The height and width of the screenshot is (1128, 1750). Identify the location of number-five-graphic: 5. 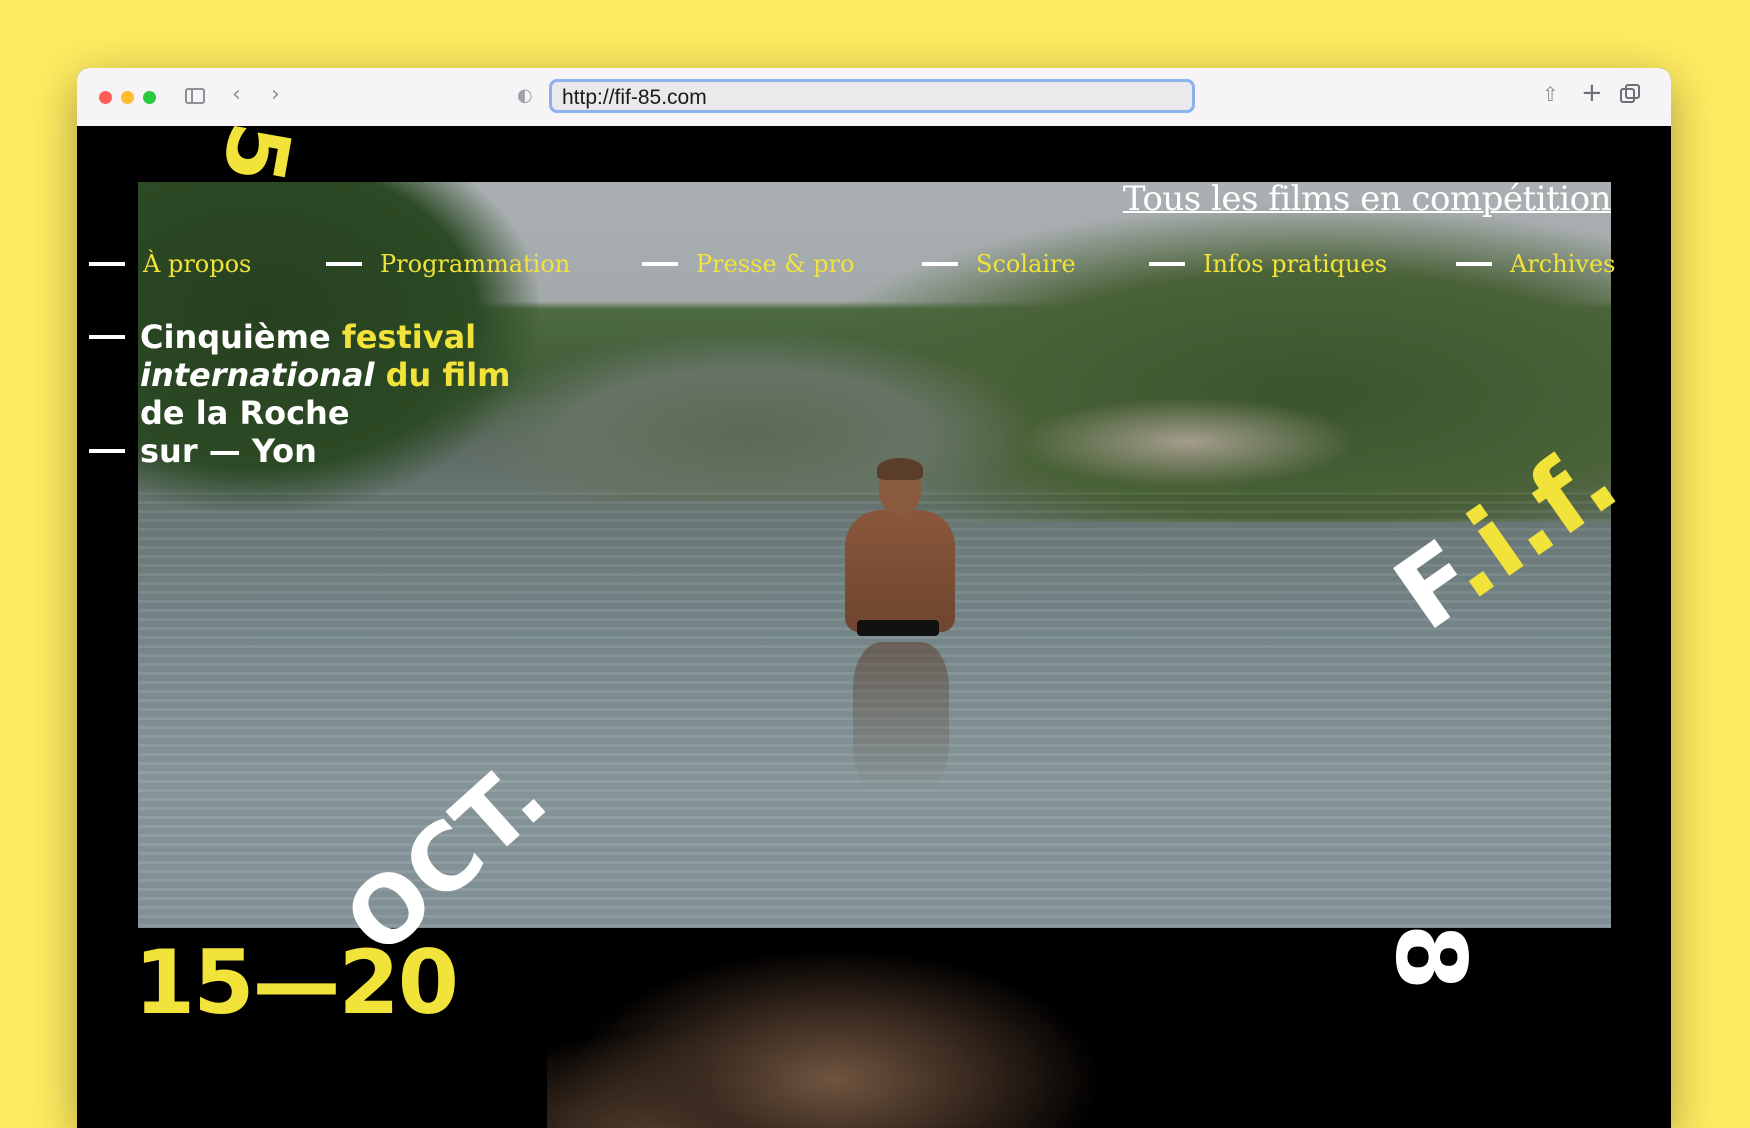
(256, 158).